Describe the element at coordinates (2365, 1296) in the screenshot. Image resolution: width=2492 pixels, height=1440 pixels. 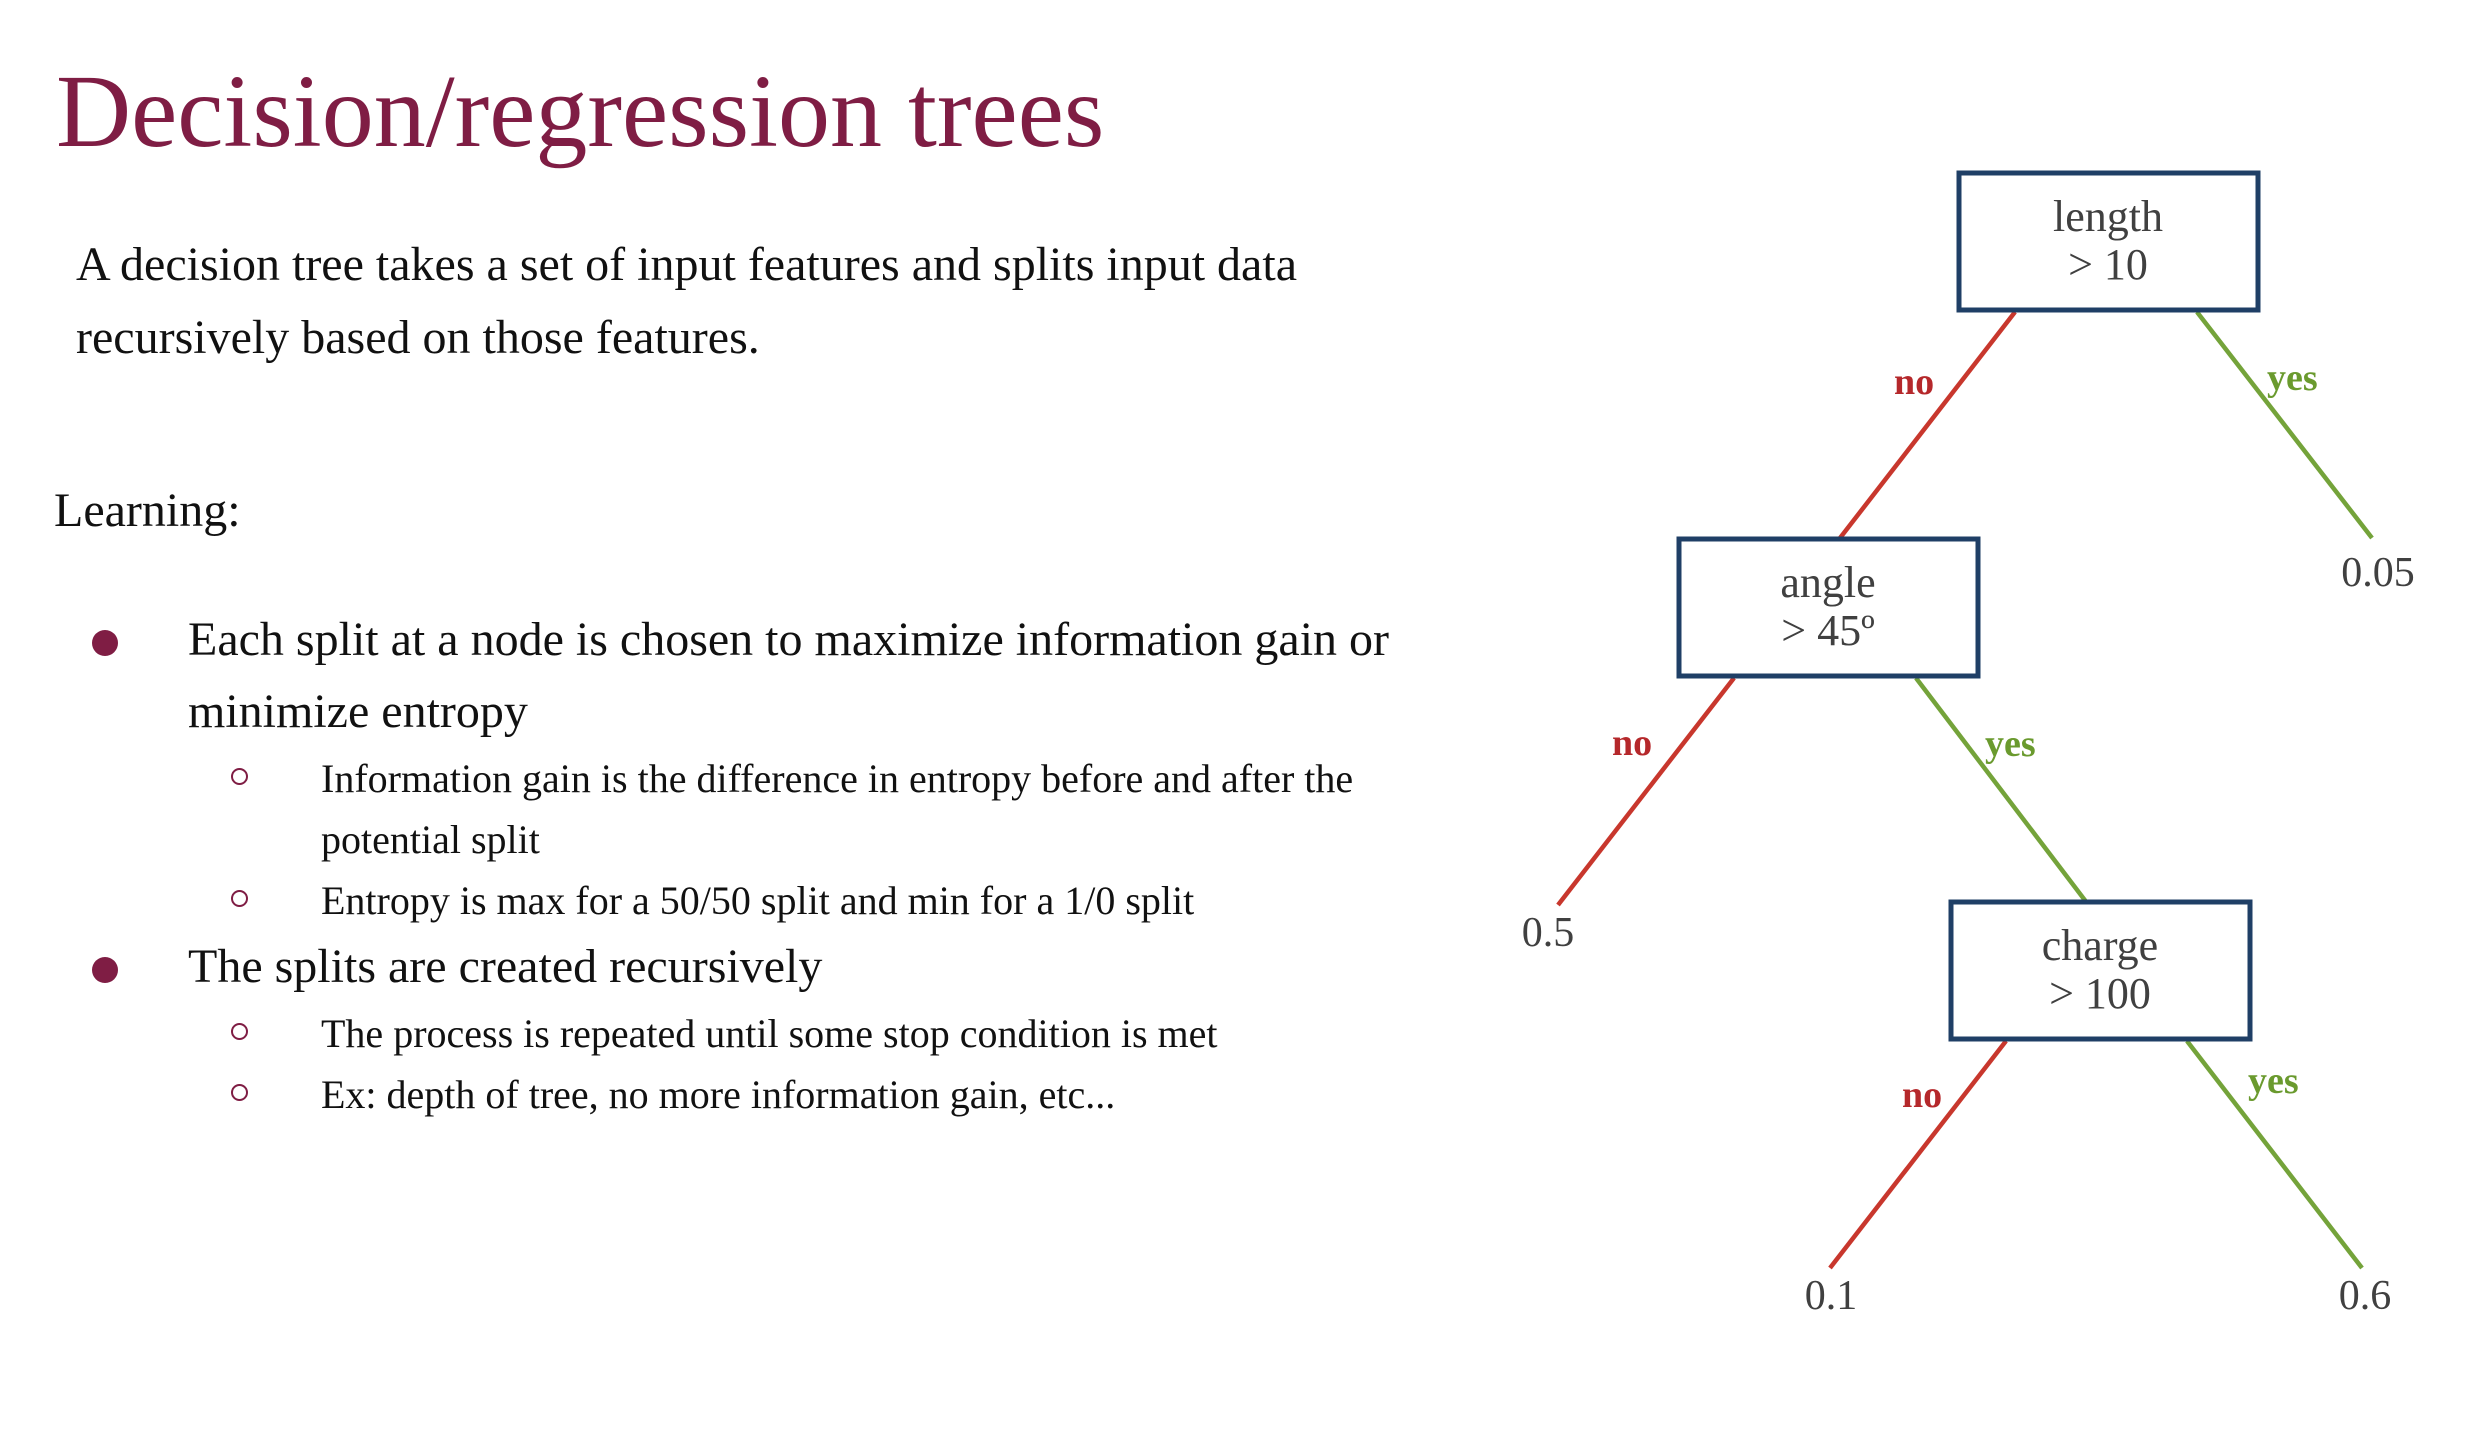
I see `leaf-charge-yes: 0.6` at that location.